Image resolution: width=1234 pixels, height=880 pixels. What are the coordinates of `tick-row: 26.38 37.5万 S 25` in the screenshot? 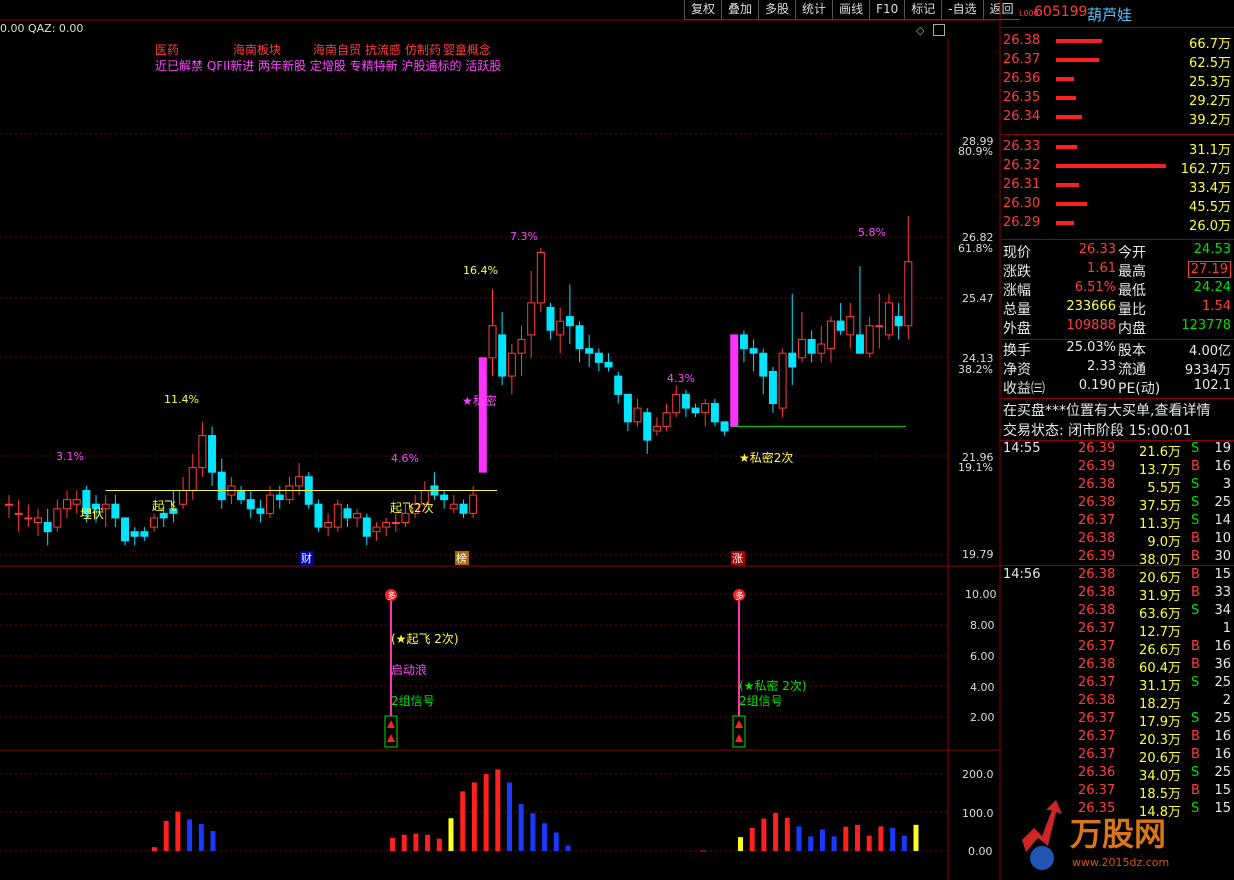 It's located at (1117, 504).